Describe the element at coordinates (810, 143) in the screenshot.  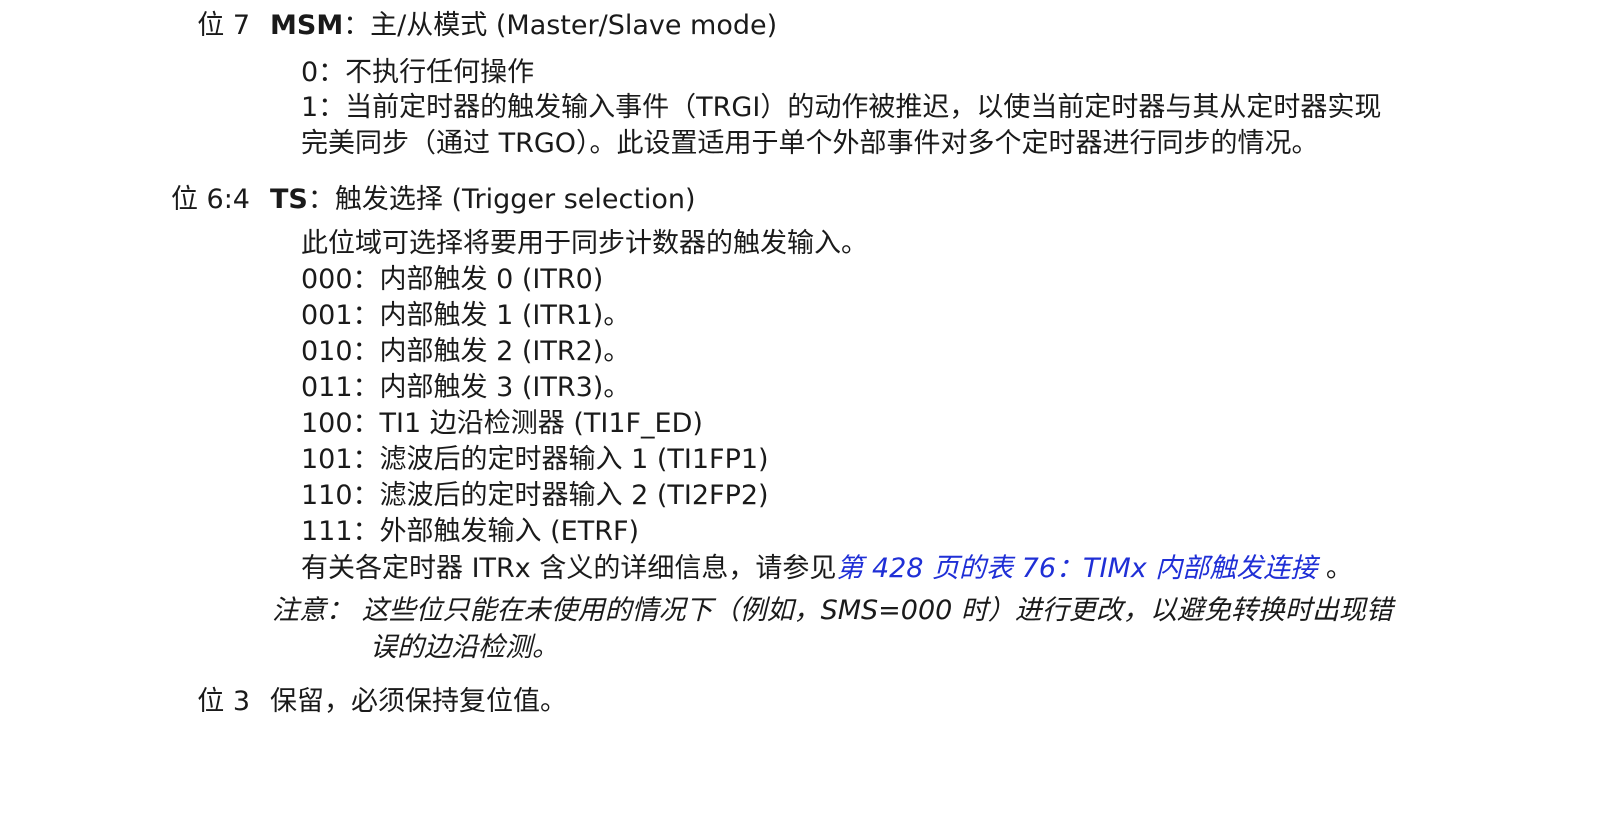
I see `bit7-line-2: 完美同步（通过 TRGO）。此设置适用于单个外部事件对多个定时器进行同步的情况。` at that location.